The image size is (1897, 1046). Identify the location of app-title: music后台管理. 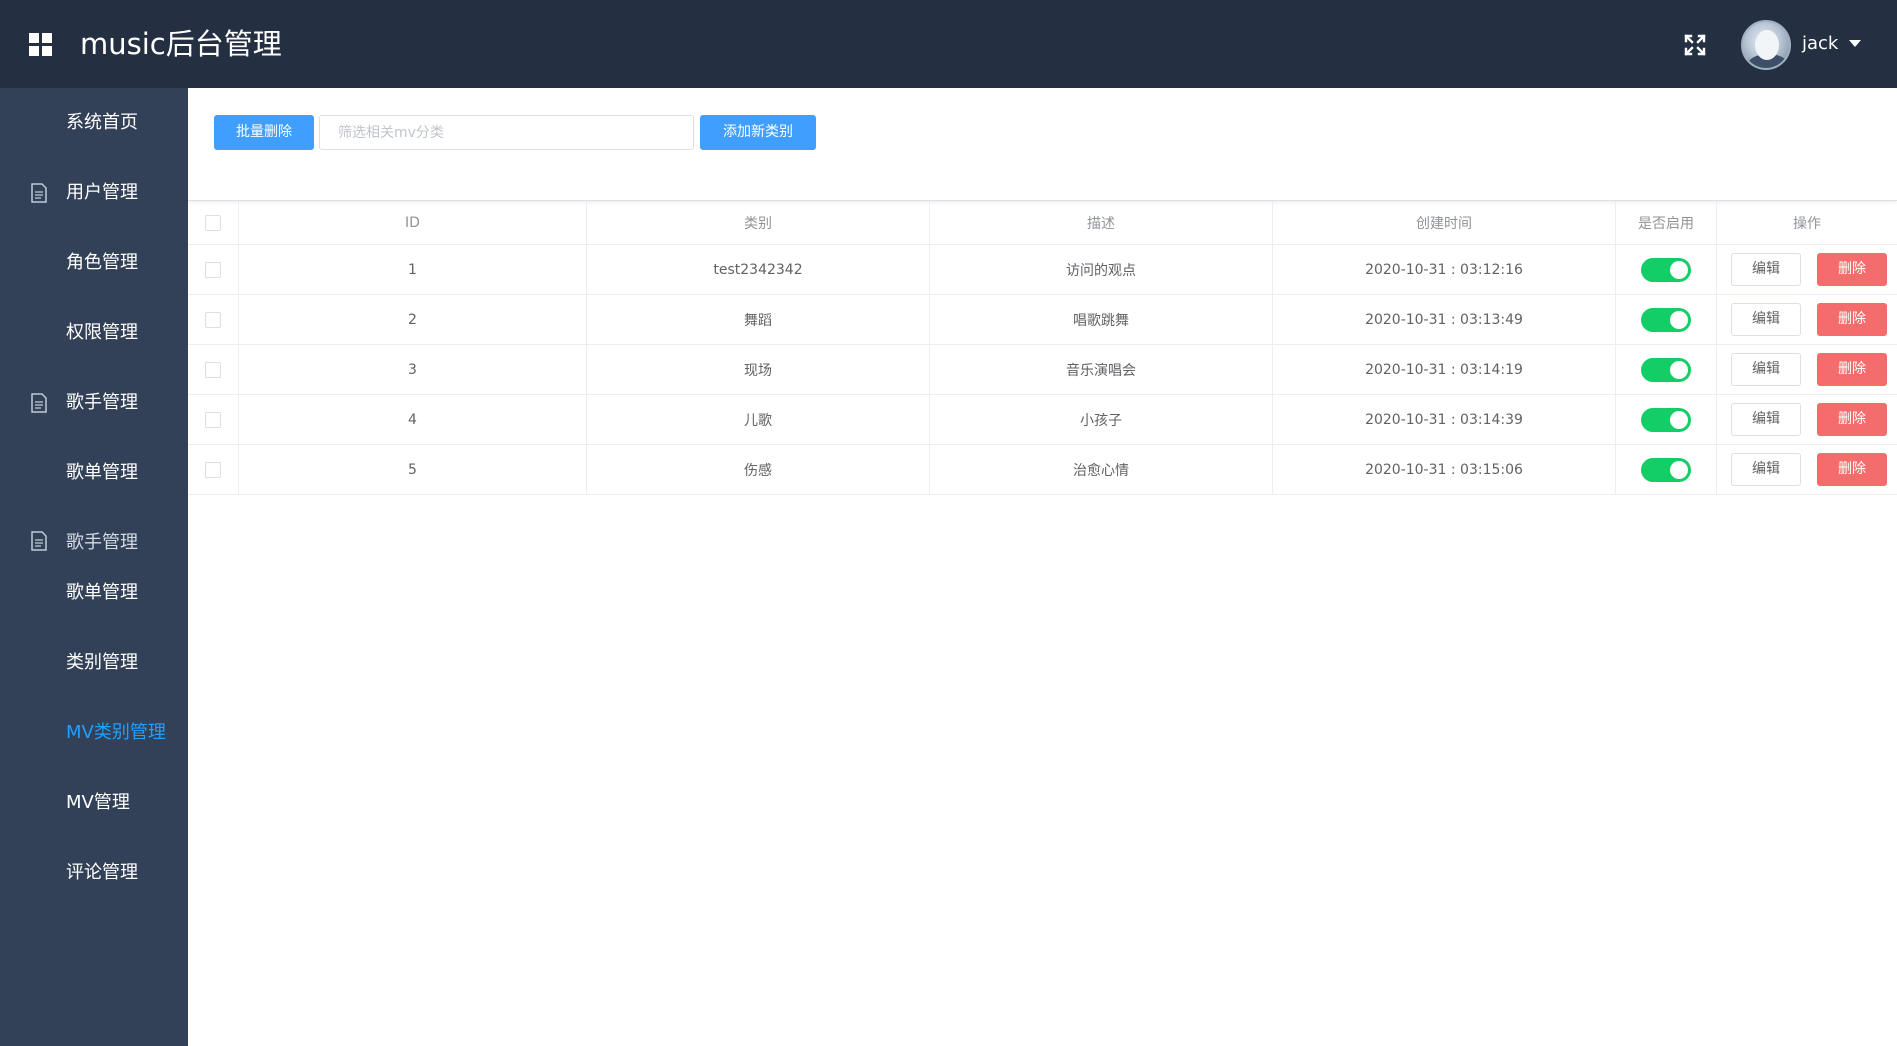
(181, 44).